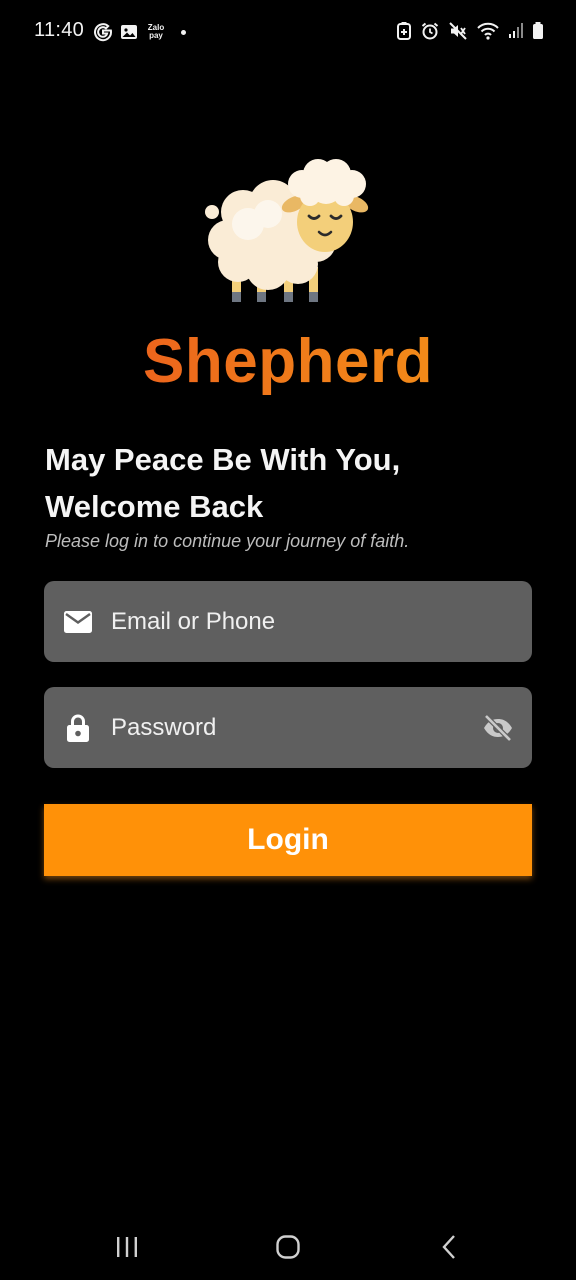 The width and height of the screenshot is (576, 1280). I want to click on welcome-heading: May Peace Be With You, Welcome Back, so click(290, 483).